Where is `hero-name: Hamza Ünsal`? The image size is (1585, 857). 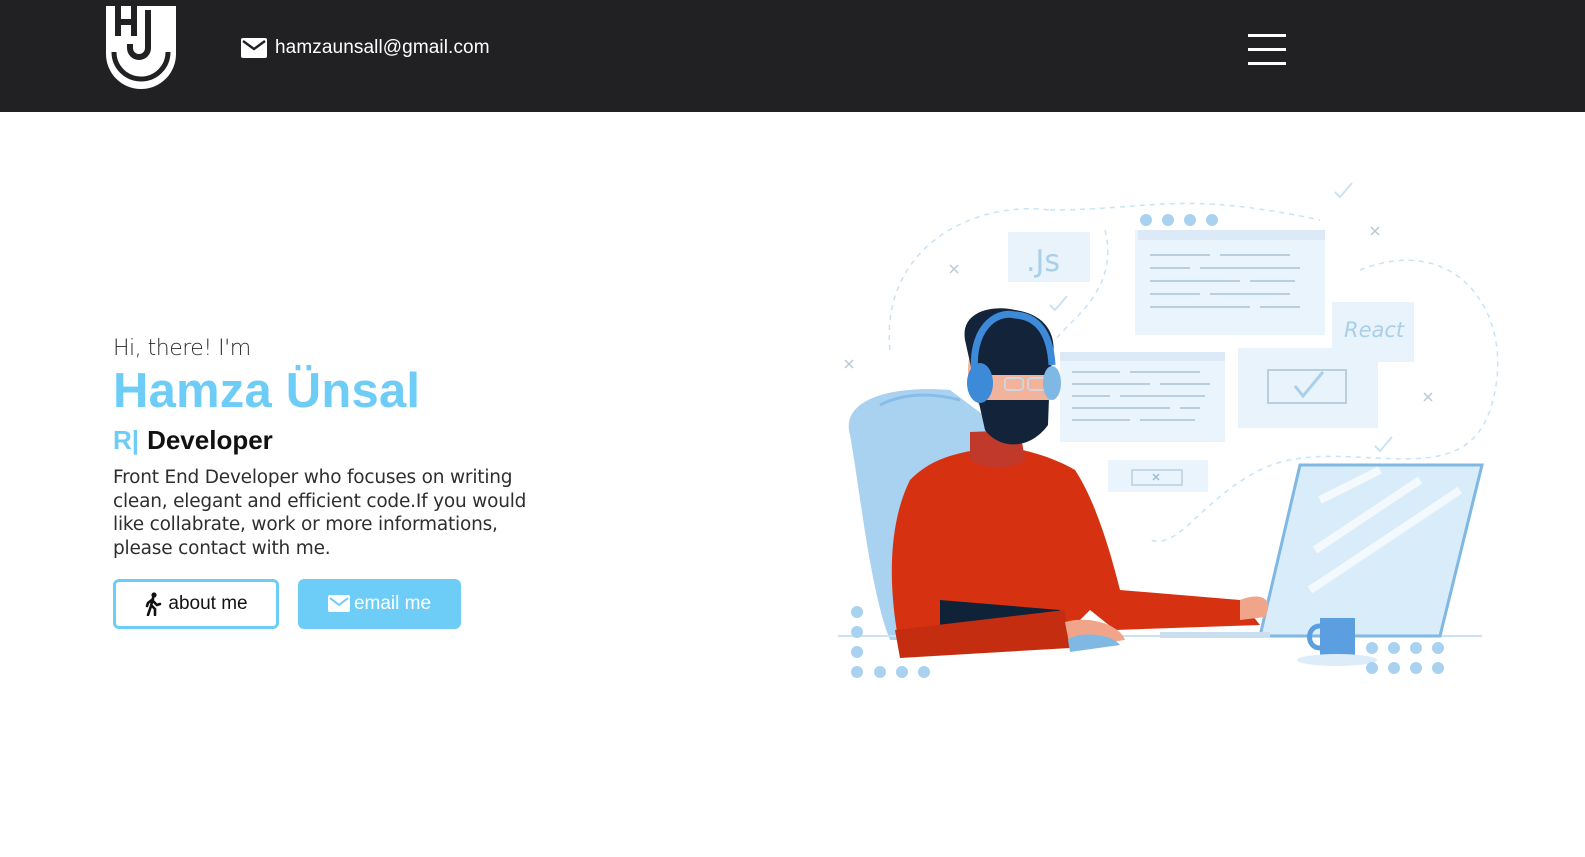 hero-name: Hamza Ünsal is located at coordinates (267, 391).